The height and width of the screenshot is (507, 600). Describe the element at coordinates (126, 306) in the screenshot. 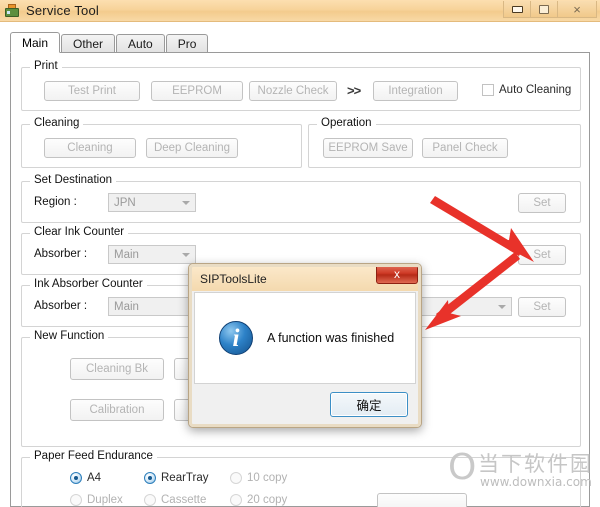

I see `ink-absorber-value: Main` at that location.